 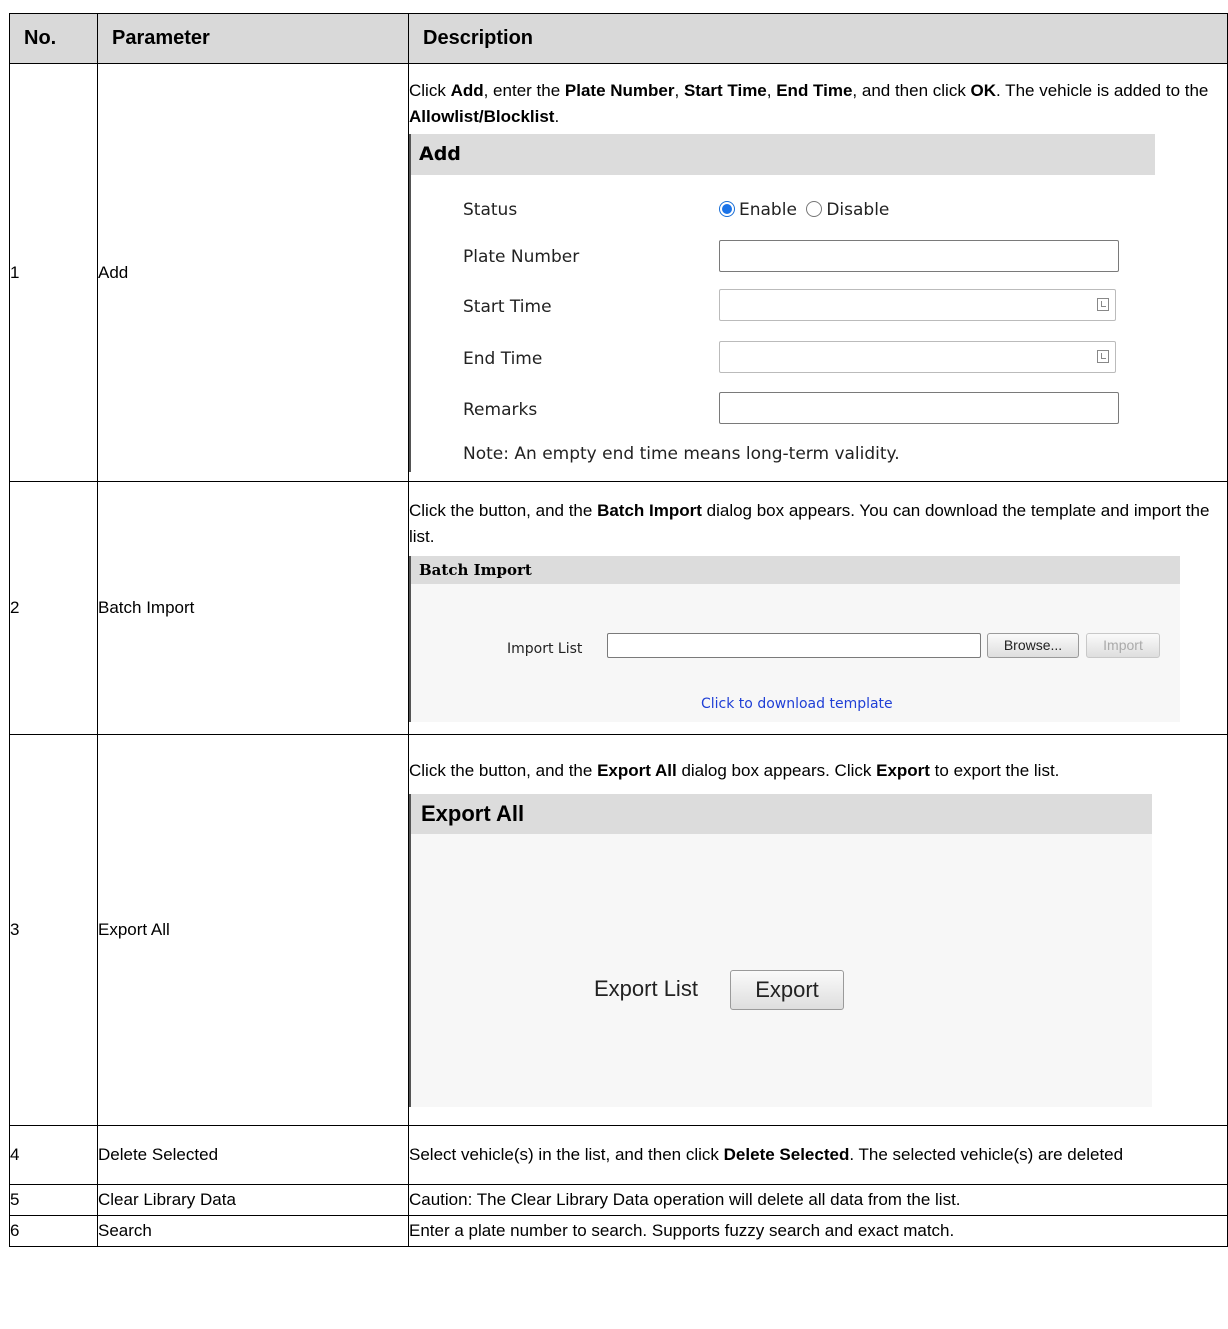 I want to click on table-header-row: No. Parameter Description, so click(x=618, y=38).